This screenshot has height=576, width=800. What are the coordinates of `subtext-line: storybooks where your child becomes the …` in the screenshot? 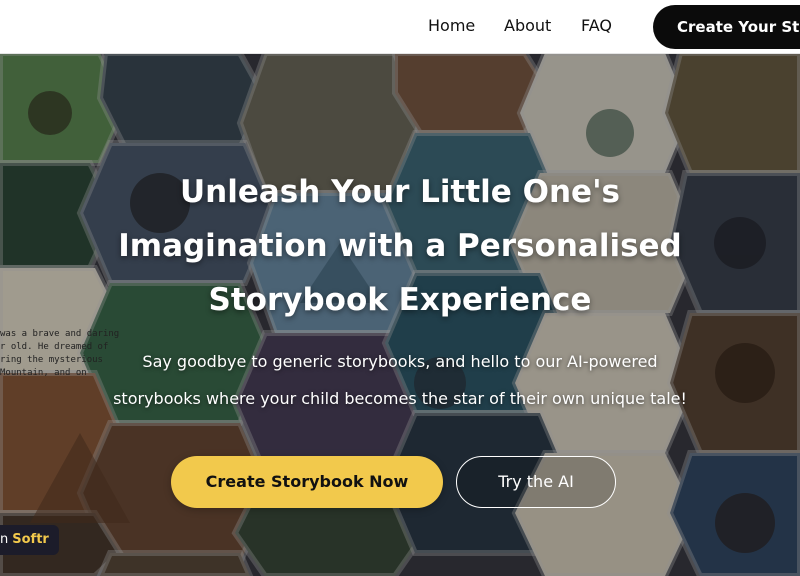 It's located at (400, 398).